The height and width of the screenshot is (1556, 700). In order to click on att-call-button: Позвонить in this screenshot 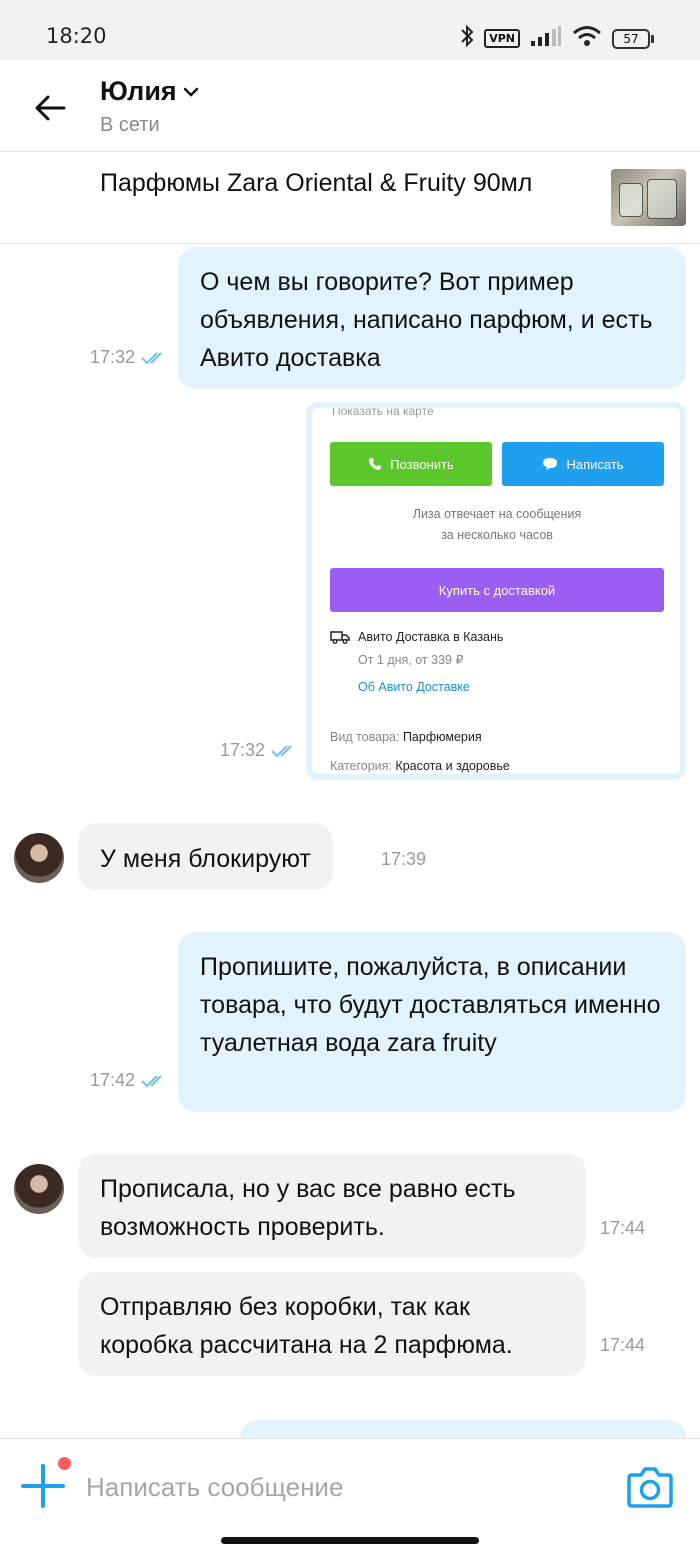, I will do `click(411, 464)`.